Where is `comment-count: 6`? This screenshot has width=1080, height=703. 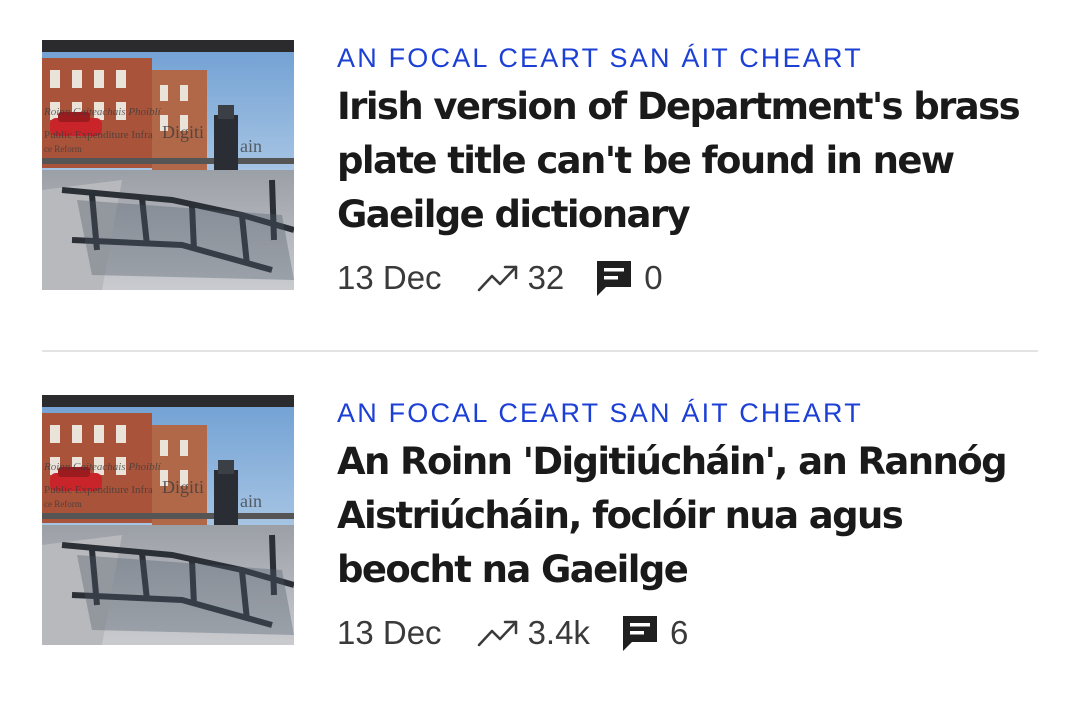
comment-count: 6 is located at coordinates (679, 633).